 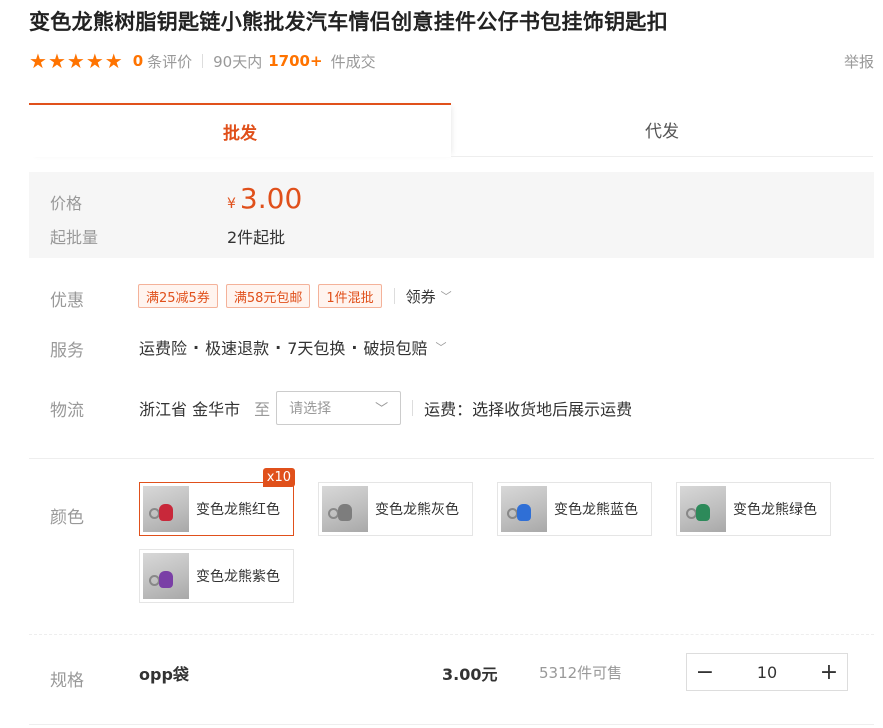 What do you see at coordinates (662, 130) in the screenshot?
I see `tab-dropship: 代发` at bounding box center [662, 130].